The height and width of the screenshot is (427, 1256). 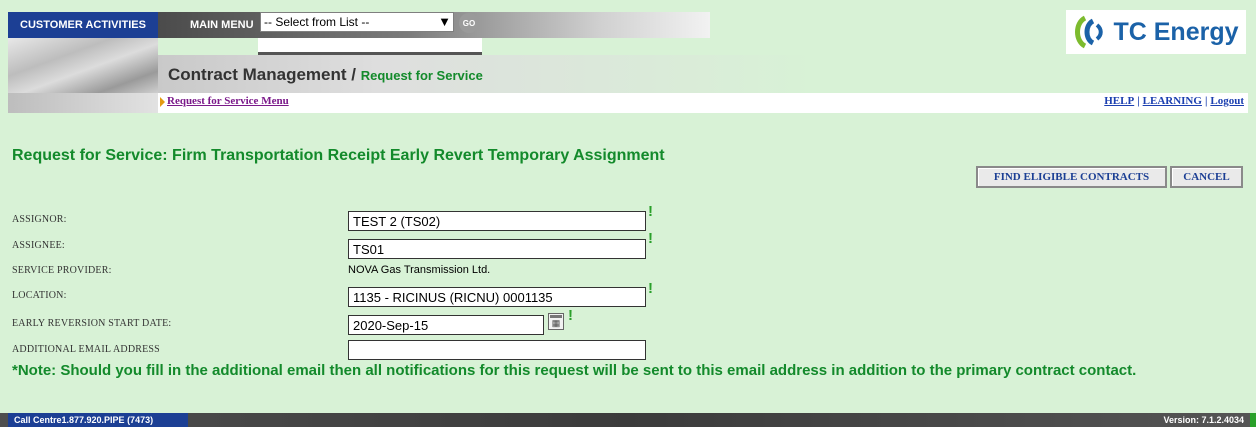 What do you see at coordinates (497, 297) in the screenshot?
I see `location-field: 1135 - RICINUS (RICNU) 0001135` at bounding box center [497, 297].